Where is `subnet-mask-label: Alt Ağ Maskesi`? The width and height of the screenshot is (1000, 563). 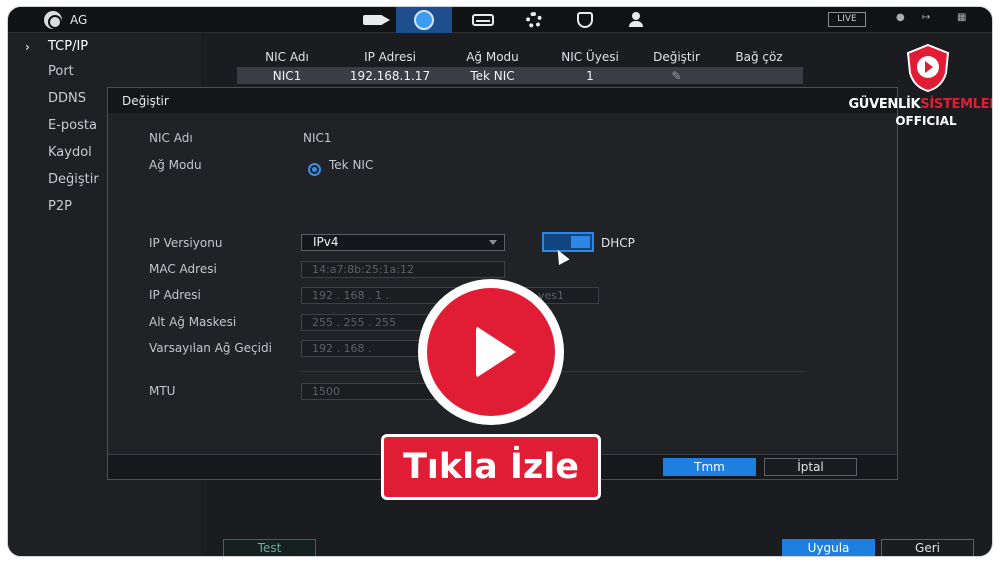 subnet-mask-label: Alt Ağ Maskesi is located at coordinates (193, 322).